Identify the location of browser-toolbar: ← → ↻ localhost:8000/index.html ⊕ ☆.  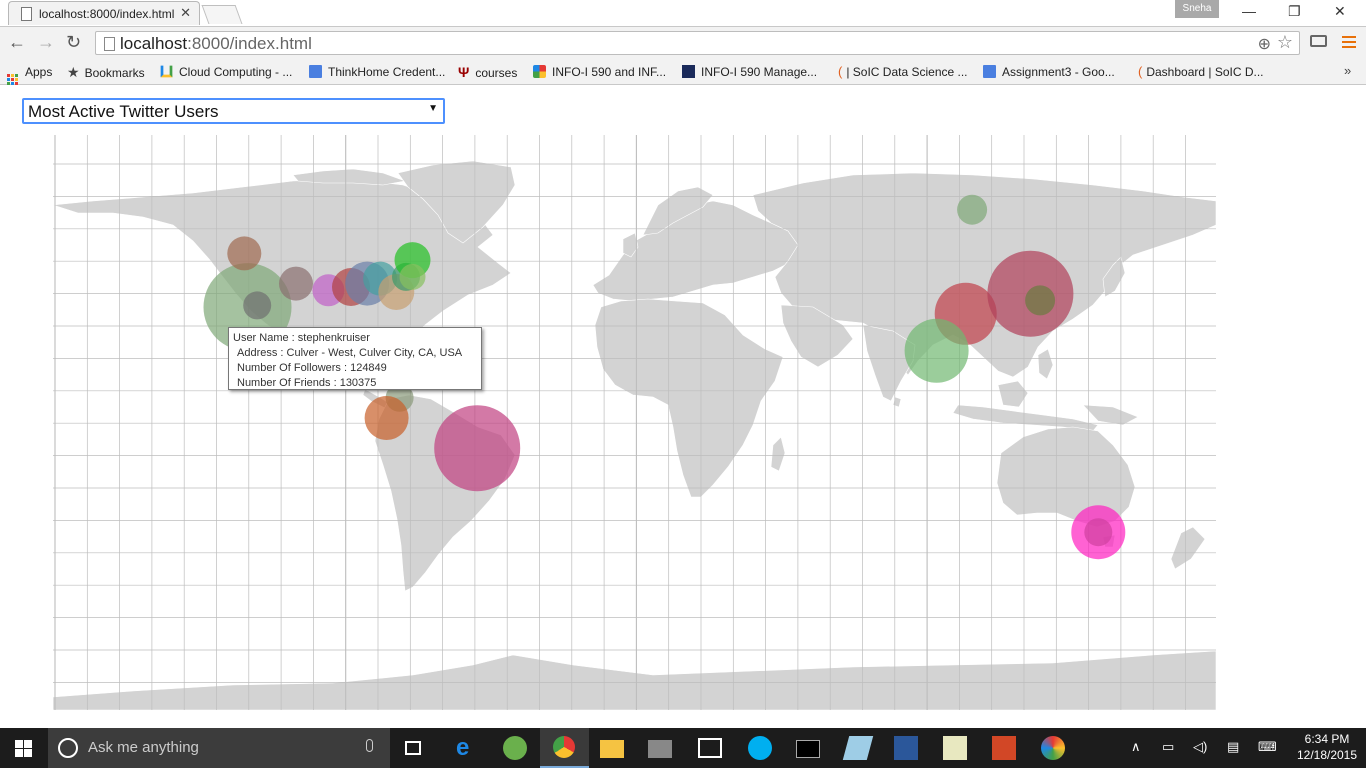
(683, 43).